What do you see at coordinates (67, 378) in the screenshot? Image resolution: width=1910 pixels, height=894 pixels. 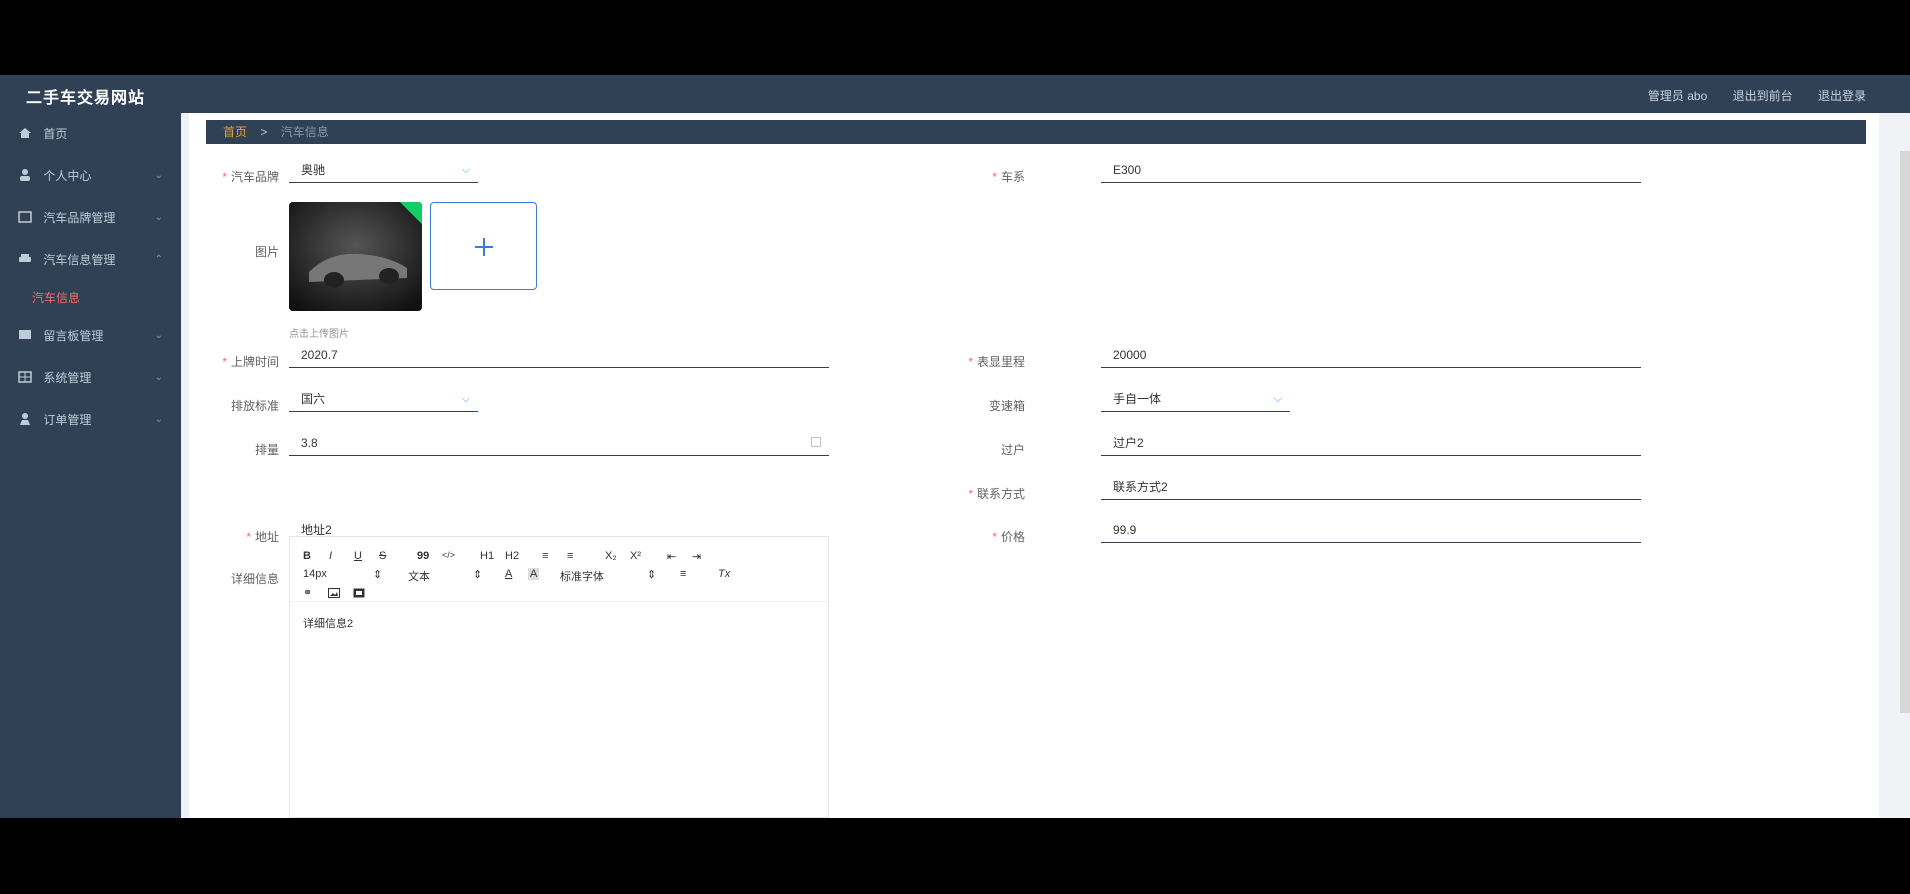 I see `sidebar-item-label: 系统管理` at bounding box center [67, 378].